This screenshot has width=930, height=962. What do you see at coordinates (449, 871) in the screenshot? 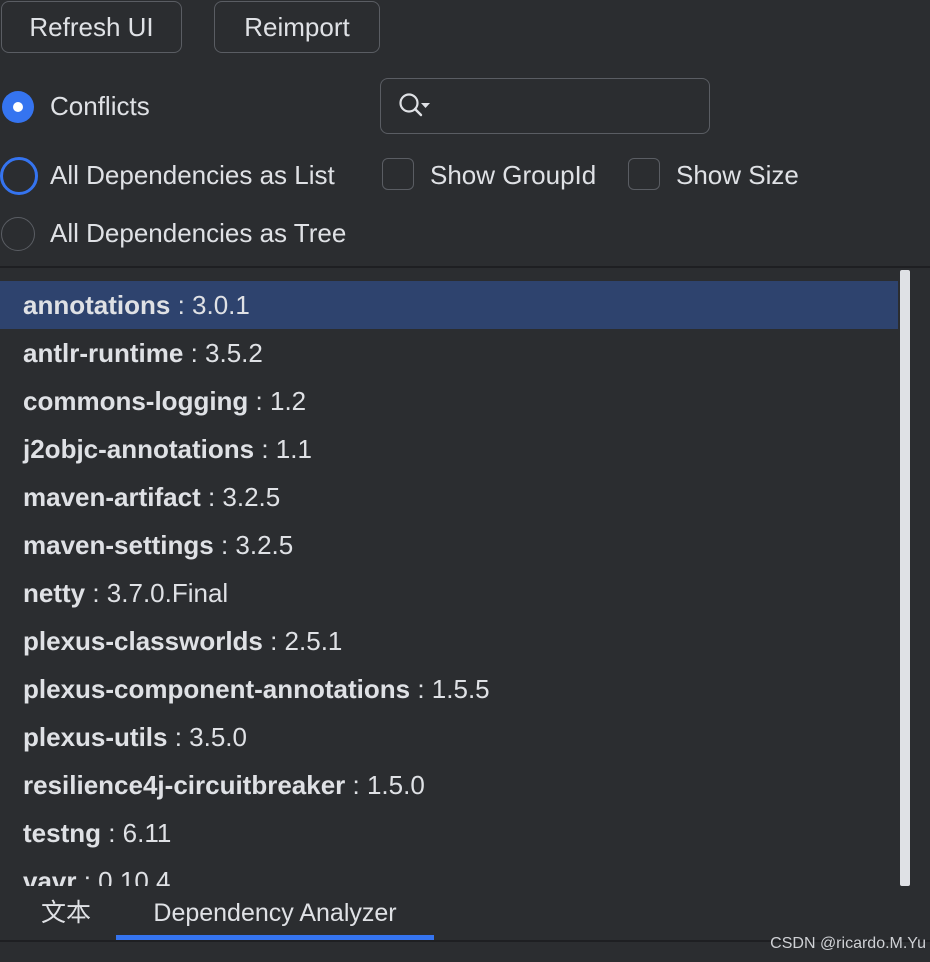
I see `list-item: vavr : 0.10.4` at bounding box center [449, 871].